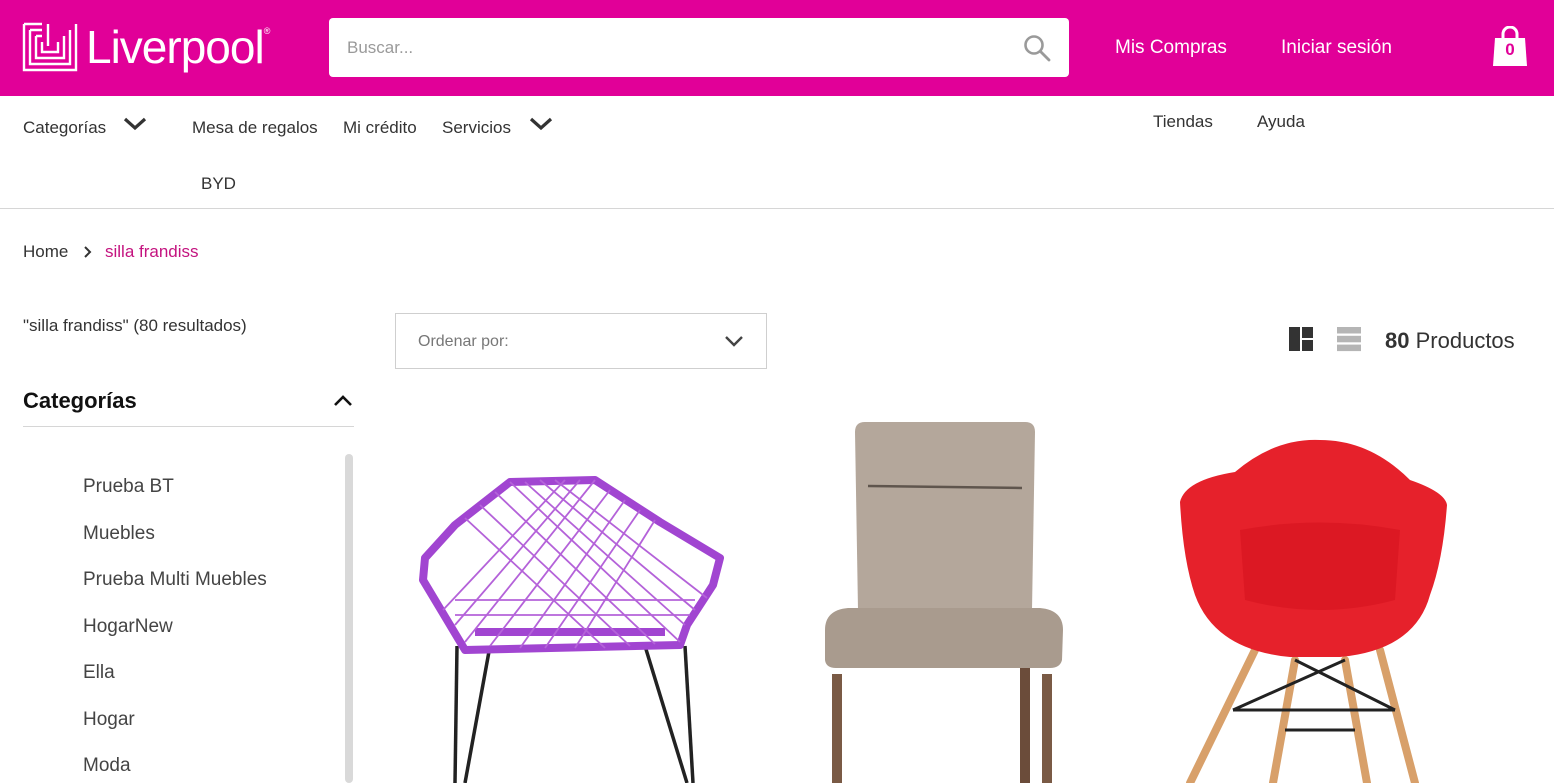 This screenshot has height=783, width=1554. I want to click on nav-categories: Categorías, so click(64, 128).